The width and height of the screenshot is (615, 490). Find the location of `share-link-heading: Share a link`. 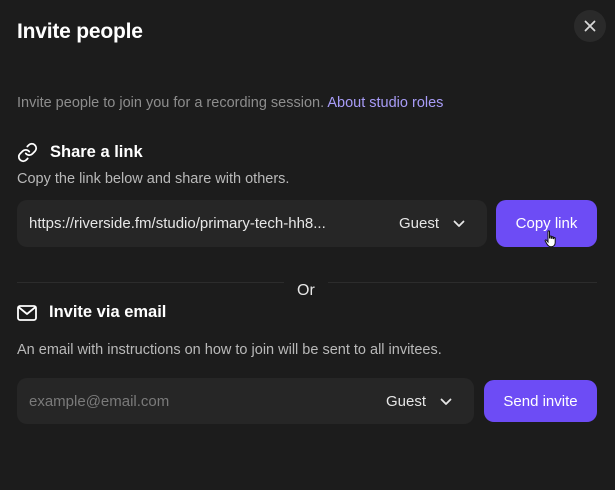

share-link-heading: Share a link is located at coordinates (80, 152).